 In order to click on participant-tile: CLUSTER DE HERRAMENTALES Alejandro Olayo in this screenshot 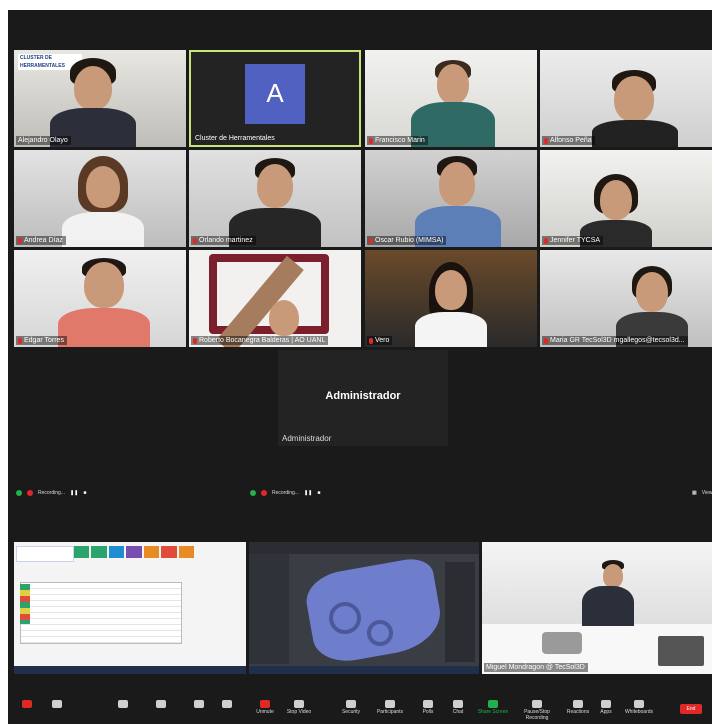, I will do `click(100, 98)`.